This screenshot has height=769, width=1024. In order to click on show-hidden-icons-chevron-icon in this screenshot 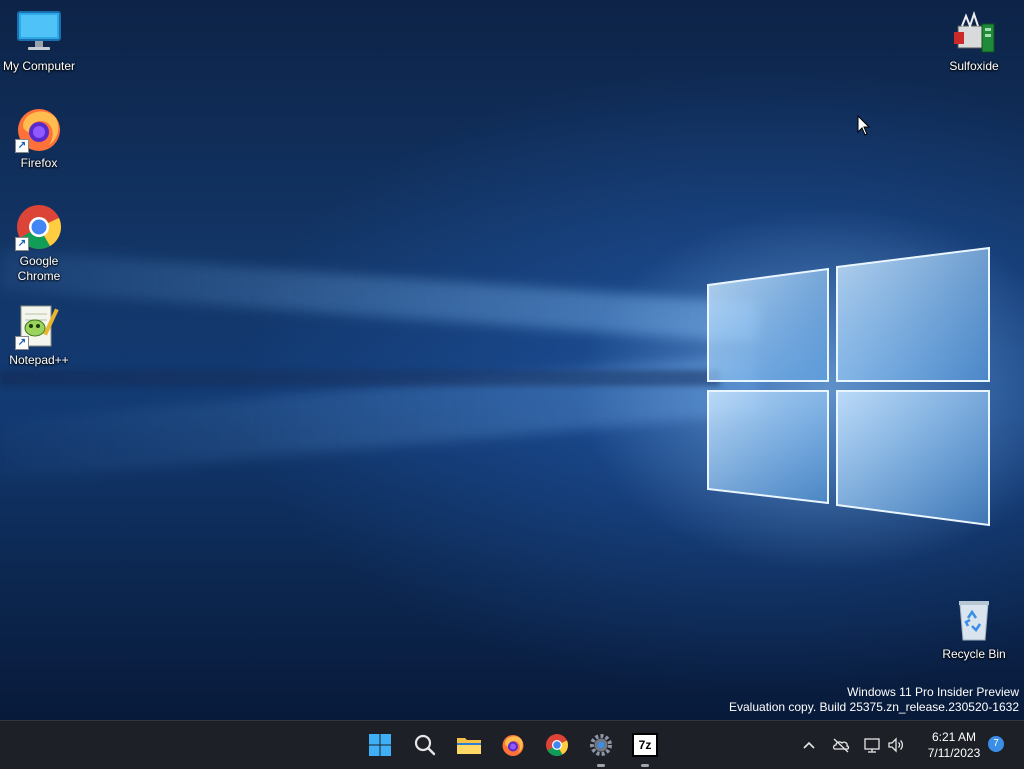, I will do `click(809, 745)`.